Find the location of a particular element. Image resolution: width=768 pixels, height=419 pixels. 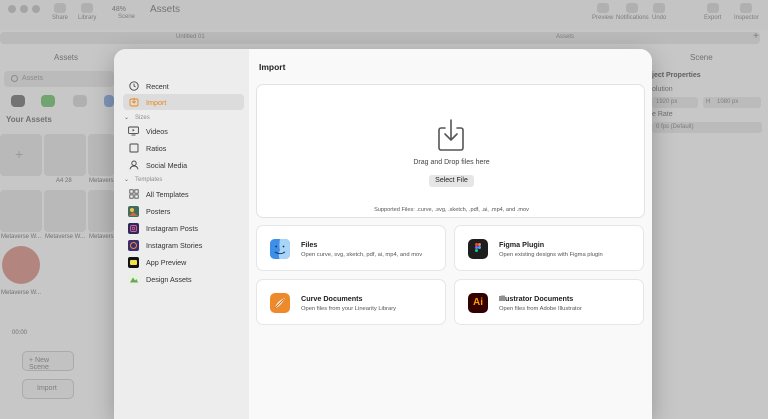

page-title: Import is located at coordinates (272, 67).